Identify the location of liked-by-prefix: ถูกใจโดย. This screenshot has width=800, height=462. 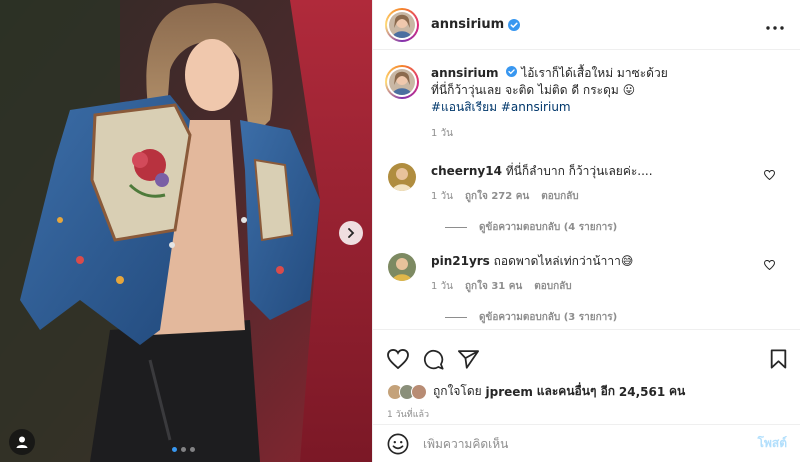
(457, 391).